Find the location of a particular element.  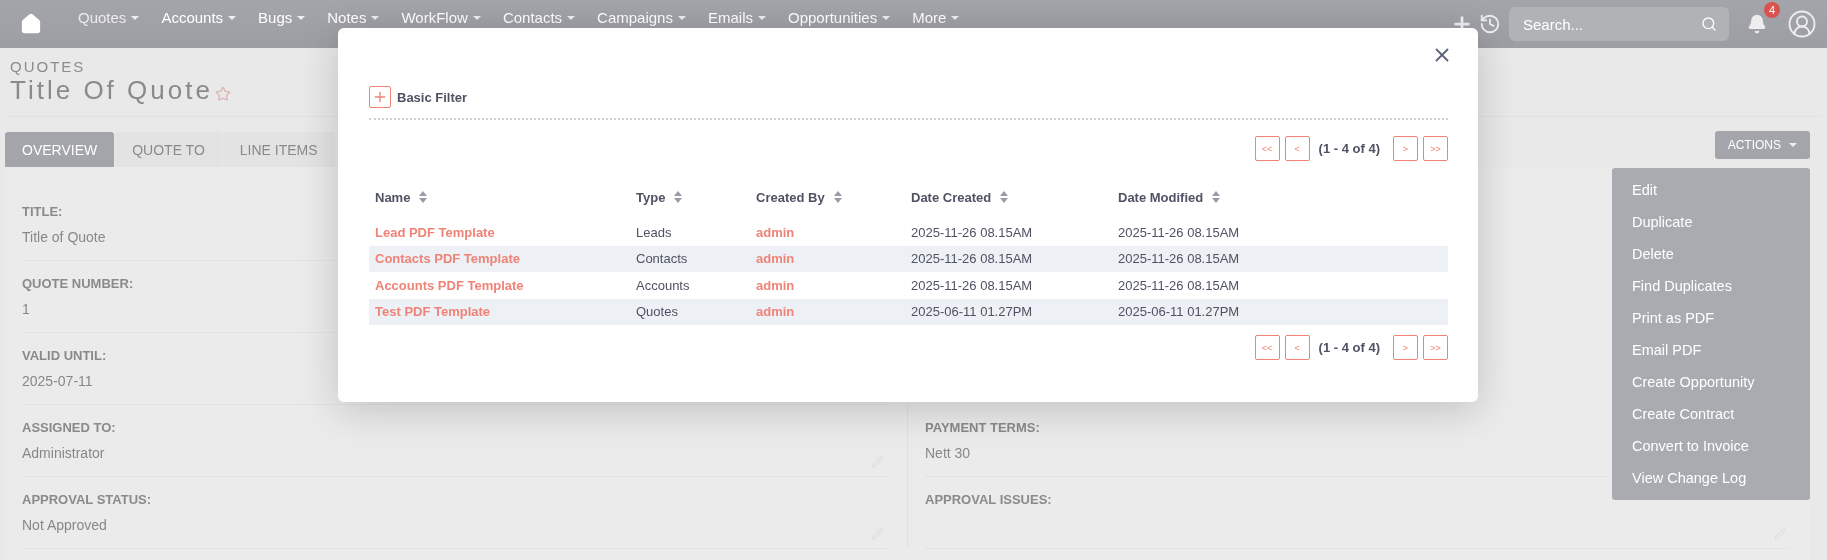

field-value: 1 is located at coordinates (26, 309).